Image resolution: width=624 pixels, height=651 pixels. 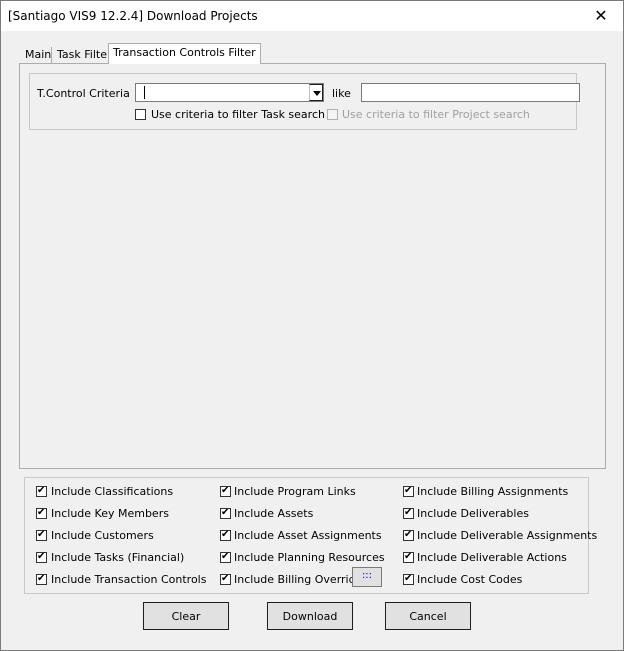 What do you see at coordinates (133, 16) in the screenshot?
I see `window-title: [Santiago VIS9 12.2.4] Download Projects` at bounding box center [133, 16].